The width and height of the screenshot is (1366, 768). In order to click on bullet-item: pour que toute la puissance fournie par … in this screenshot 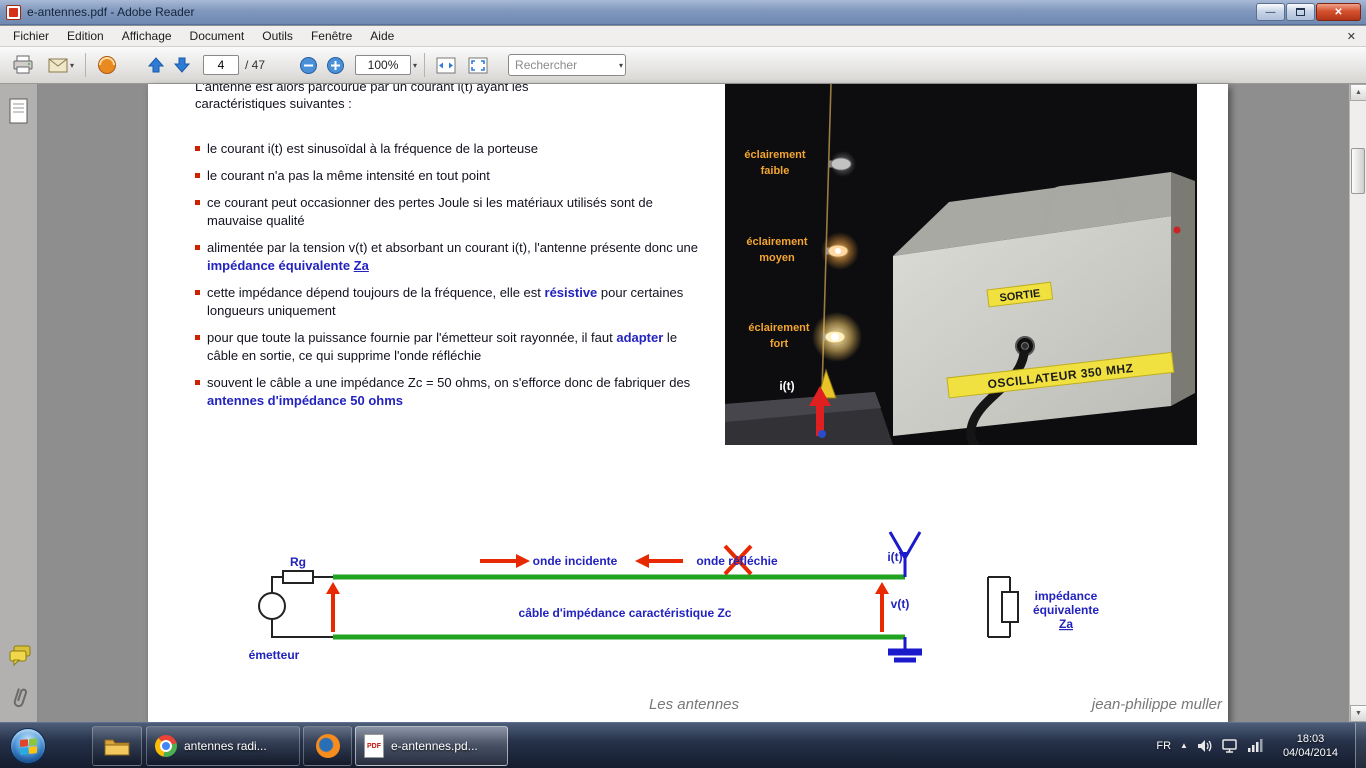, I will do `click(452, 347)`.